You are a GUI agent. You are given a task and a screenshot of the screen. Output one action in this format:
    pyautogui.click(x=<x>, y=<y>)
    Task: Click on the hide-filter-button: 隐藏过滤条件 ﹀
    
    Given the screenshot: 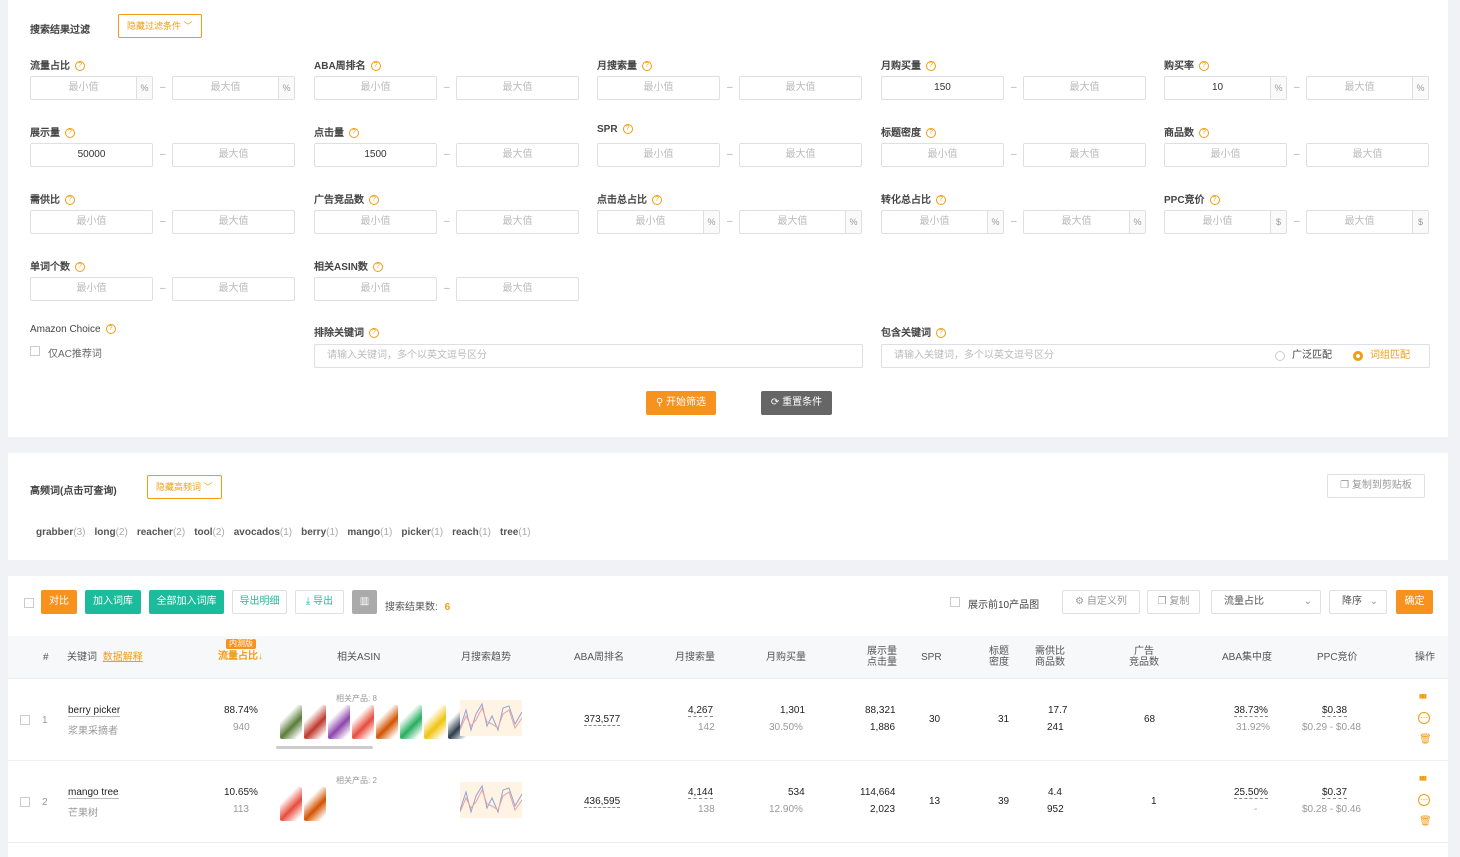 What is the action you would take?
    pyautogui.click(x=160, y=26)
    